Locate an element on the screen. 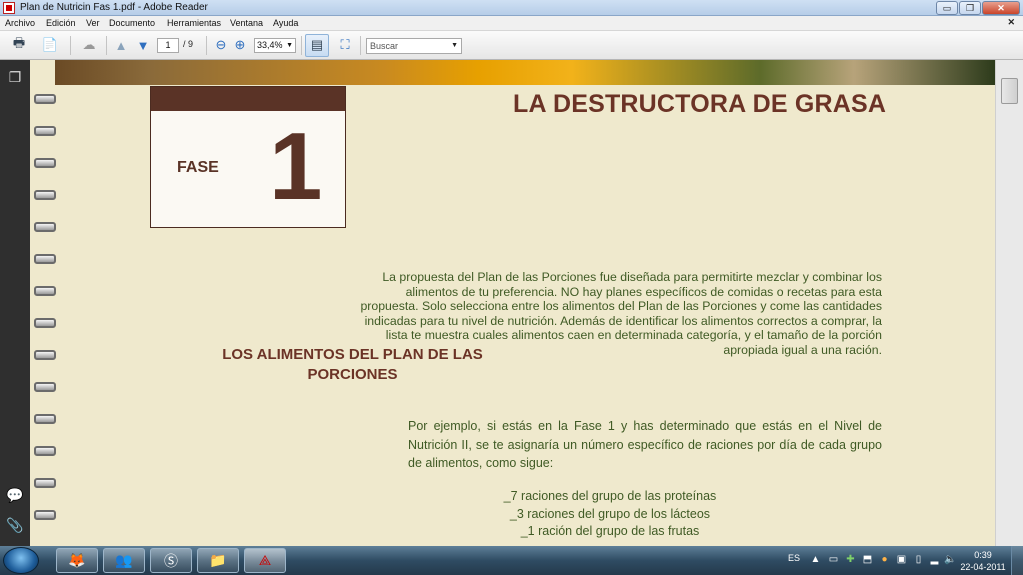 This screenshot has height=575, width=1023. list-item: _1 ración del grupo de las frutas is located at coordinates (610, 531).